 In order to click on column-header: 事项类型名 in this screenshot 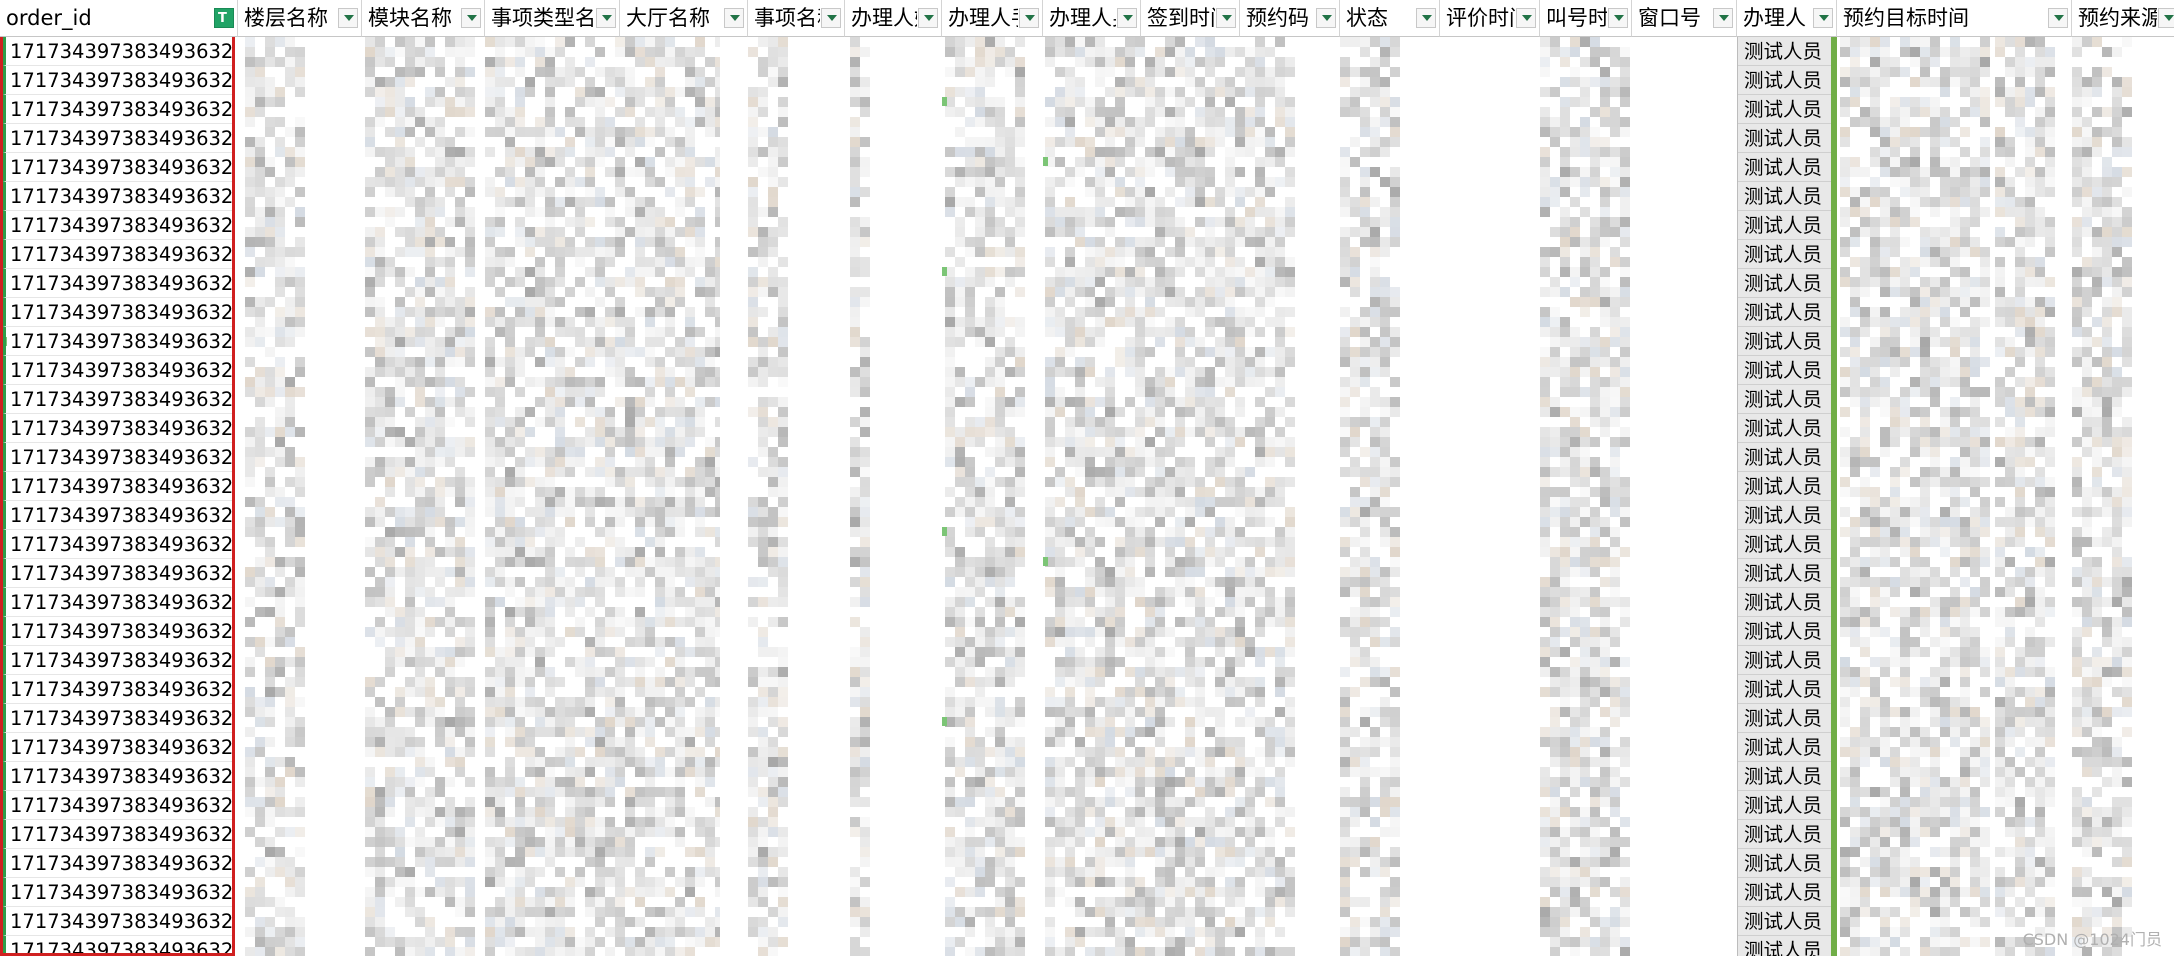, I will do `click(552, 18)`.